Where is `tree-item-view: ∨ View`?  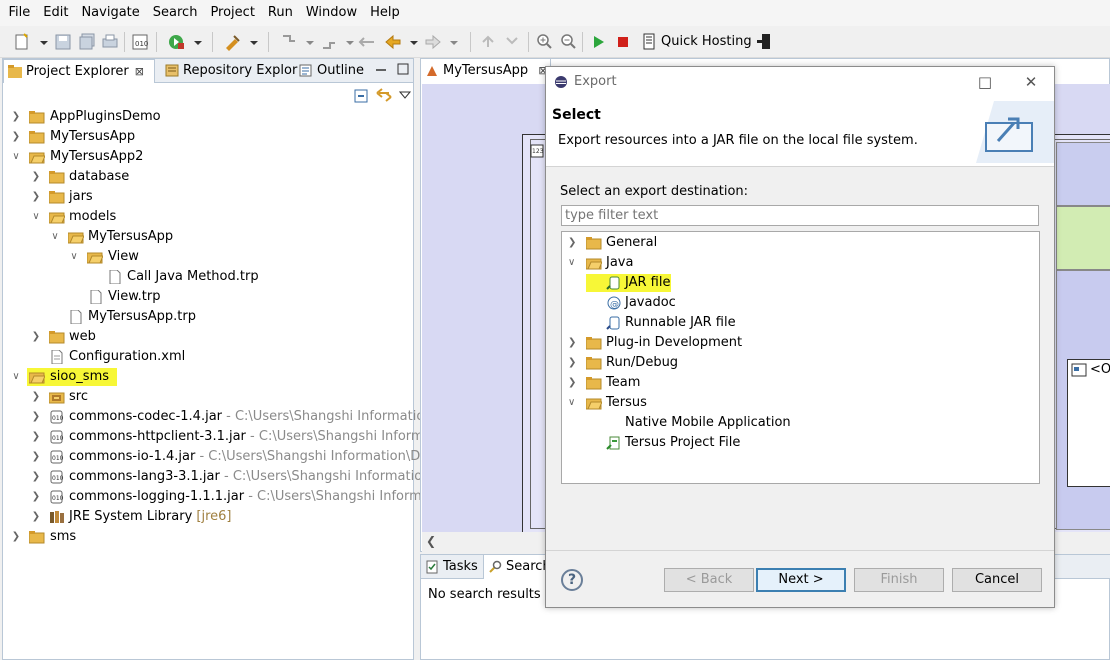
tree-item-view: ∨ View is located at coordinates (208, 257).